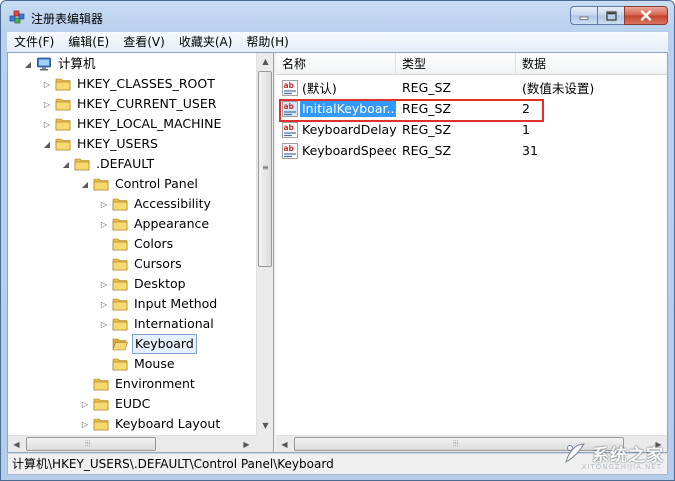  What do you see at coordinates (610, 15) in the screenshot?
I see `maximize-button` at bounding box center [610, 15].